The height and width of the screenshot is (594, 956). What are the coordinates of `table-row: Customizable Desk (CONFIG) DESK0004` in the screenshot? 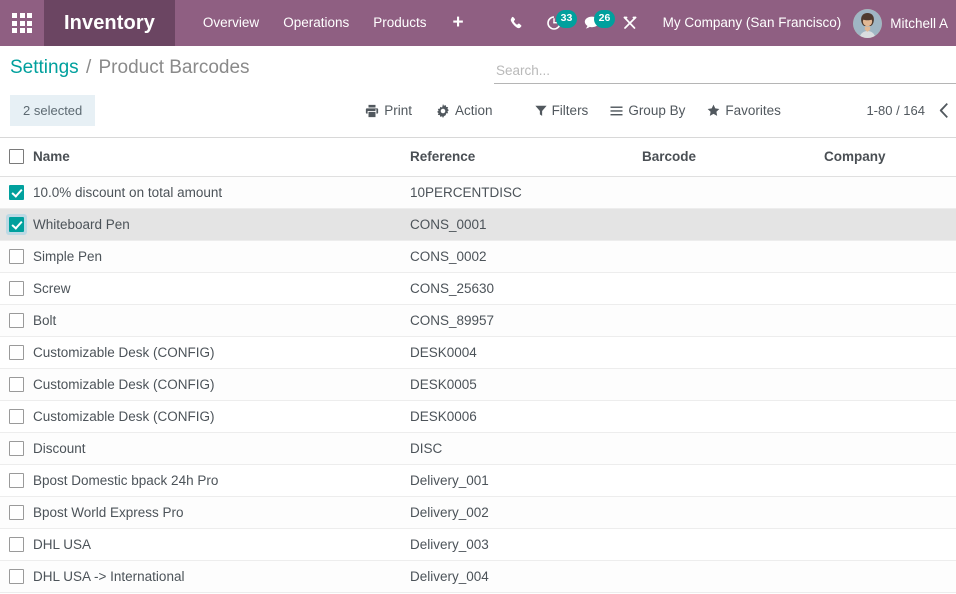 It's located at (478, 352).